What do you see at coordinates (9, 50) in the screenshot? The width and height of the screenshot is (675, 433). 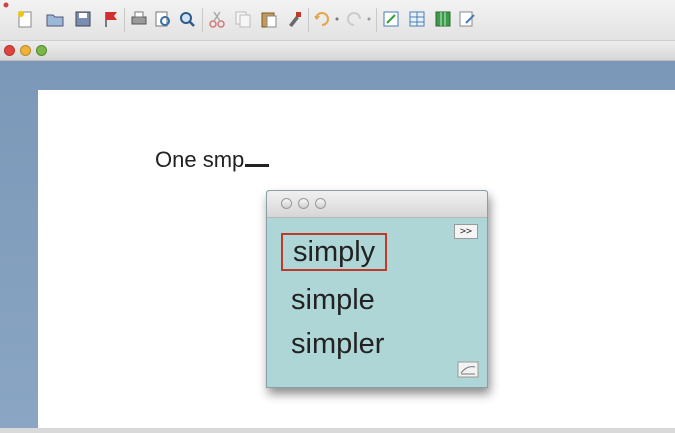 I see `close-window-button` at bounding box center [9, 50].